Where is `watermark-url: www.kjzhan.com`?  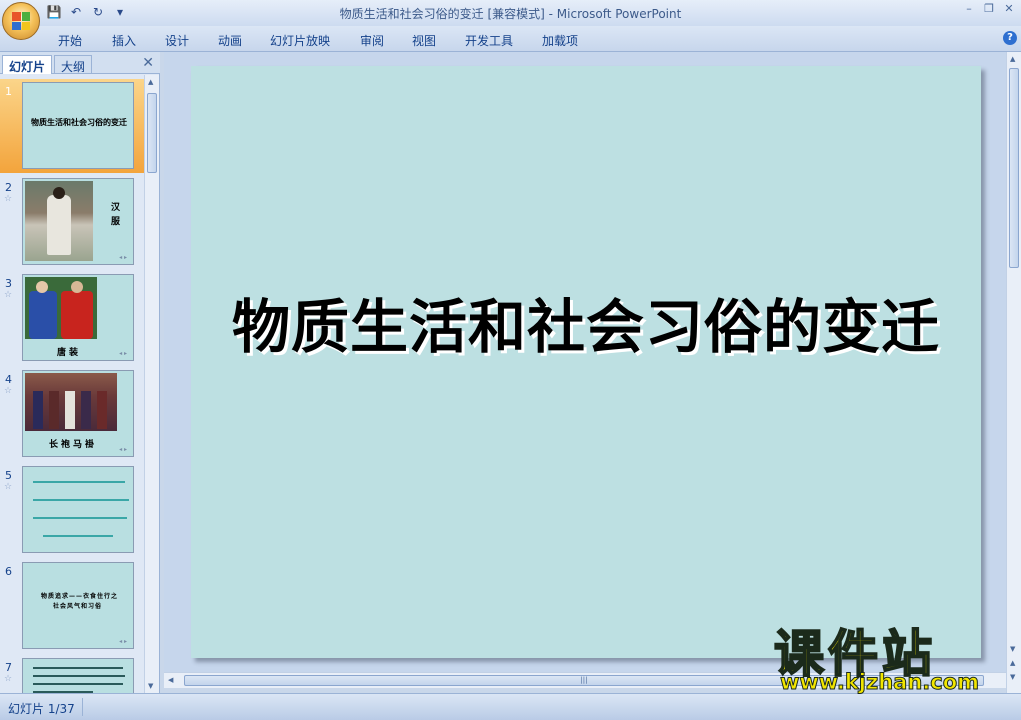 watermark-url: www.kjzhan.com is located at coordinates (879, 682).